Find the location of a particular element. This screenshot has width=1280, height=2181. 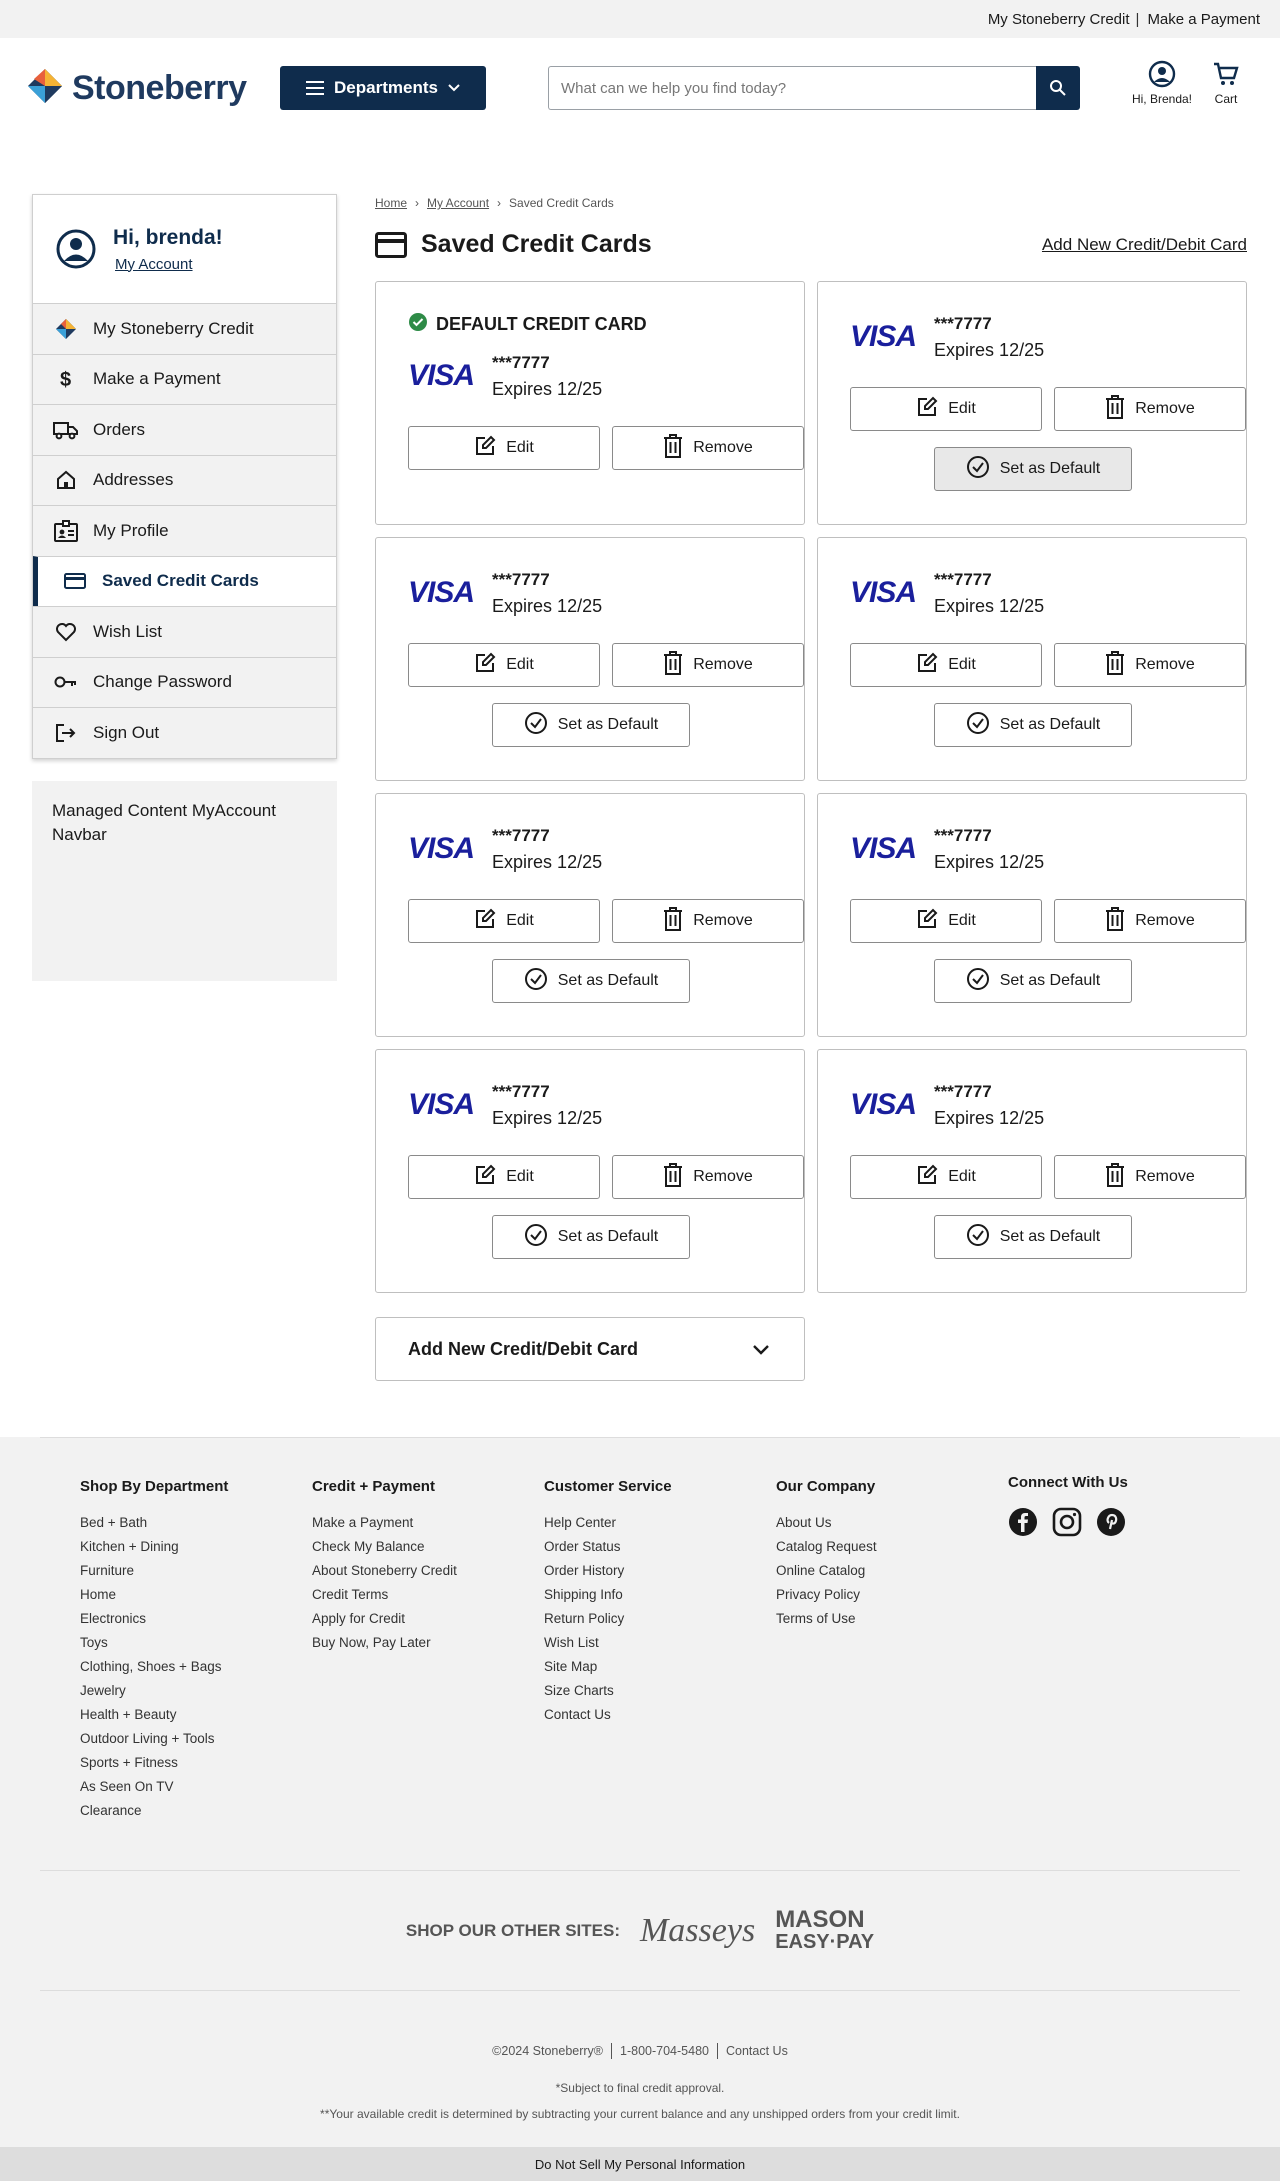

footer-link: Size Charts is located at coordinates (660, 1691).